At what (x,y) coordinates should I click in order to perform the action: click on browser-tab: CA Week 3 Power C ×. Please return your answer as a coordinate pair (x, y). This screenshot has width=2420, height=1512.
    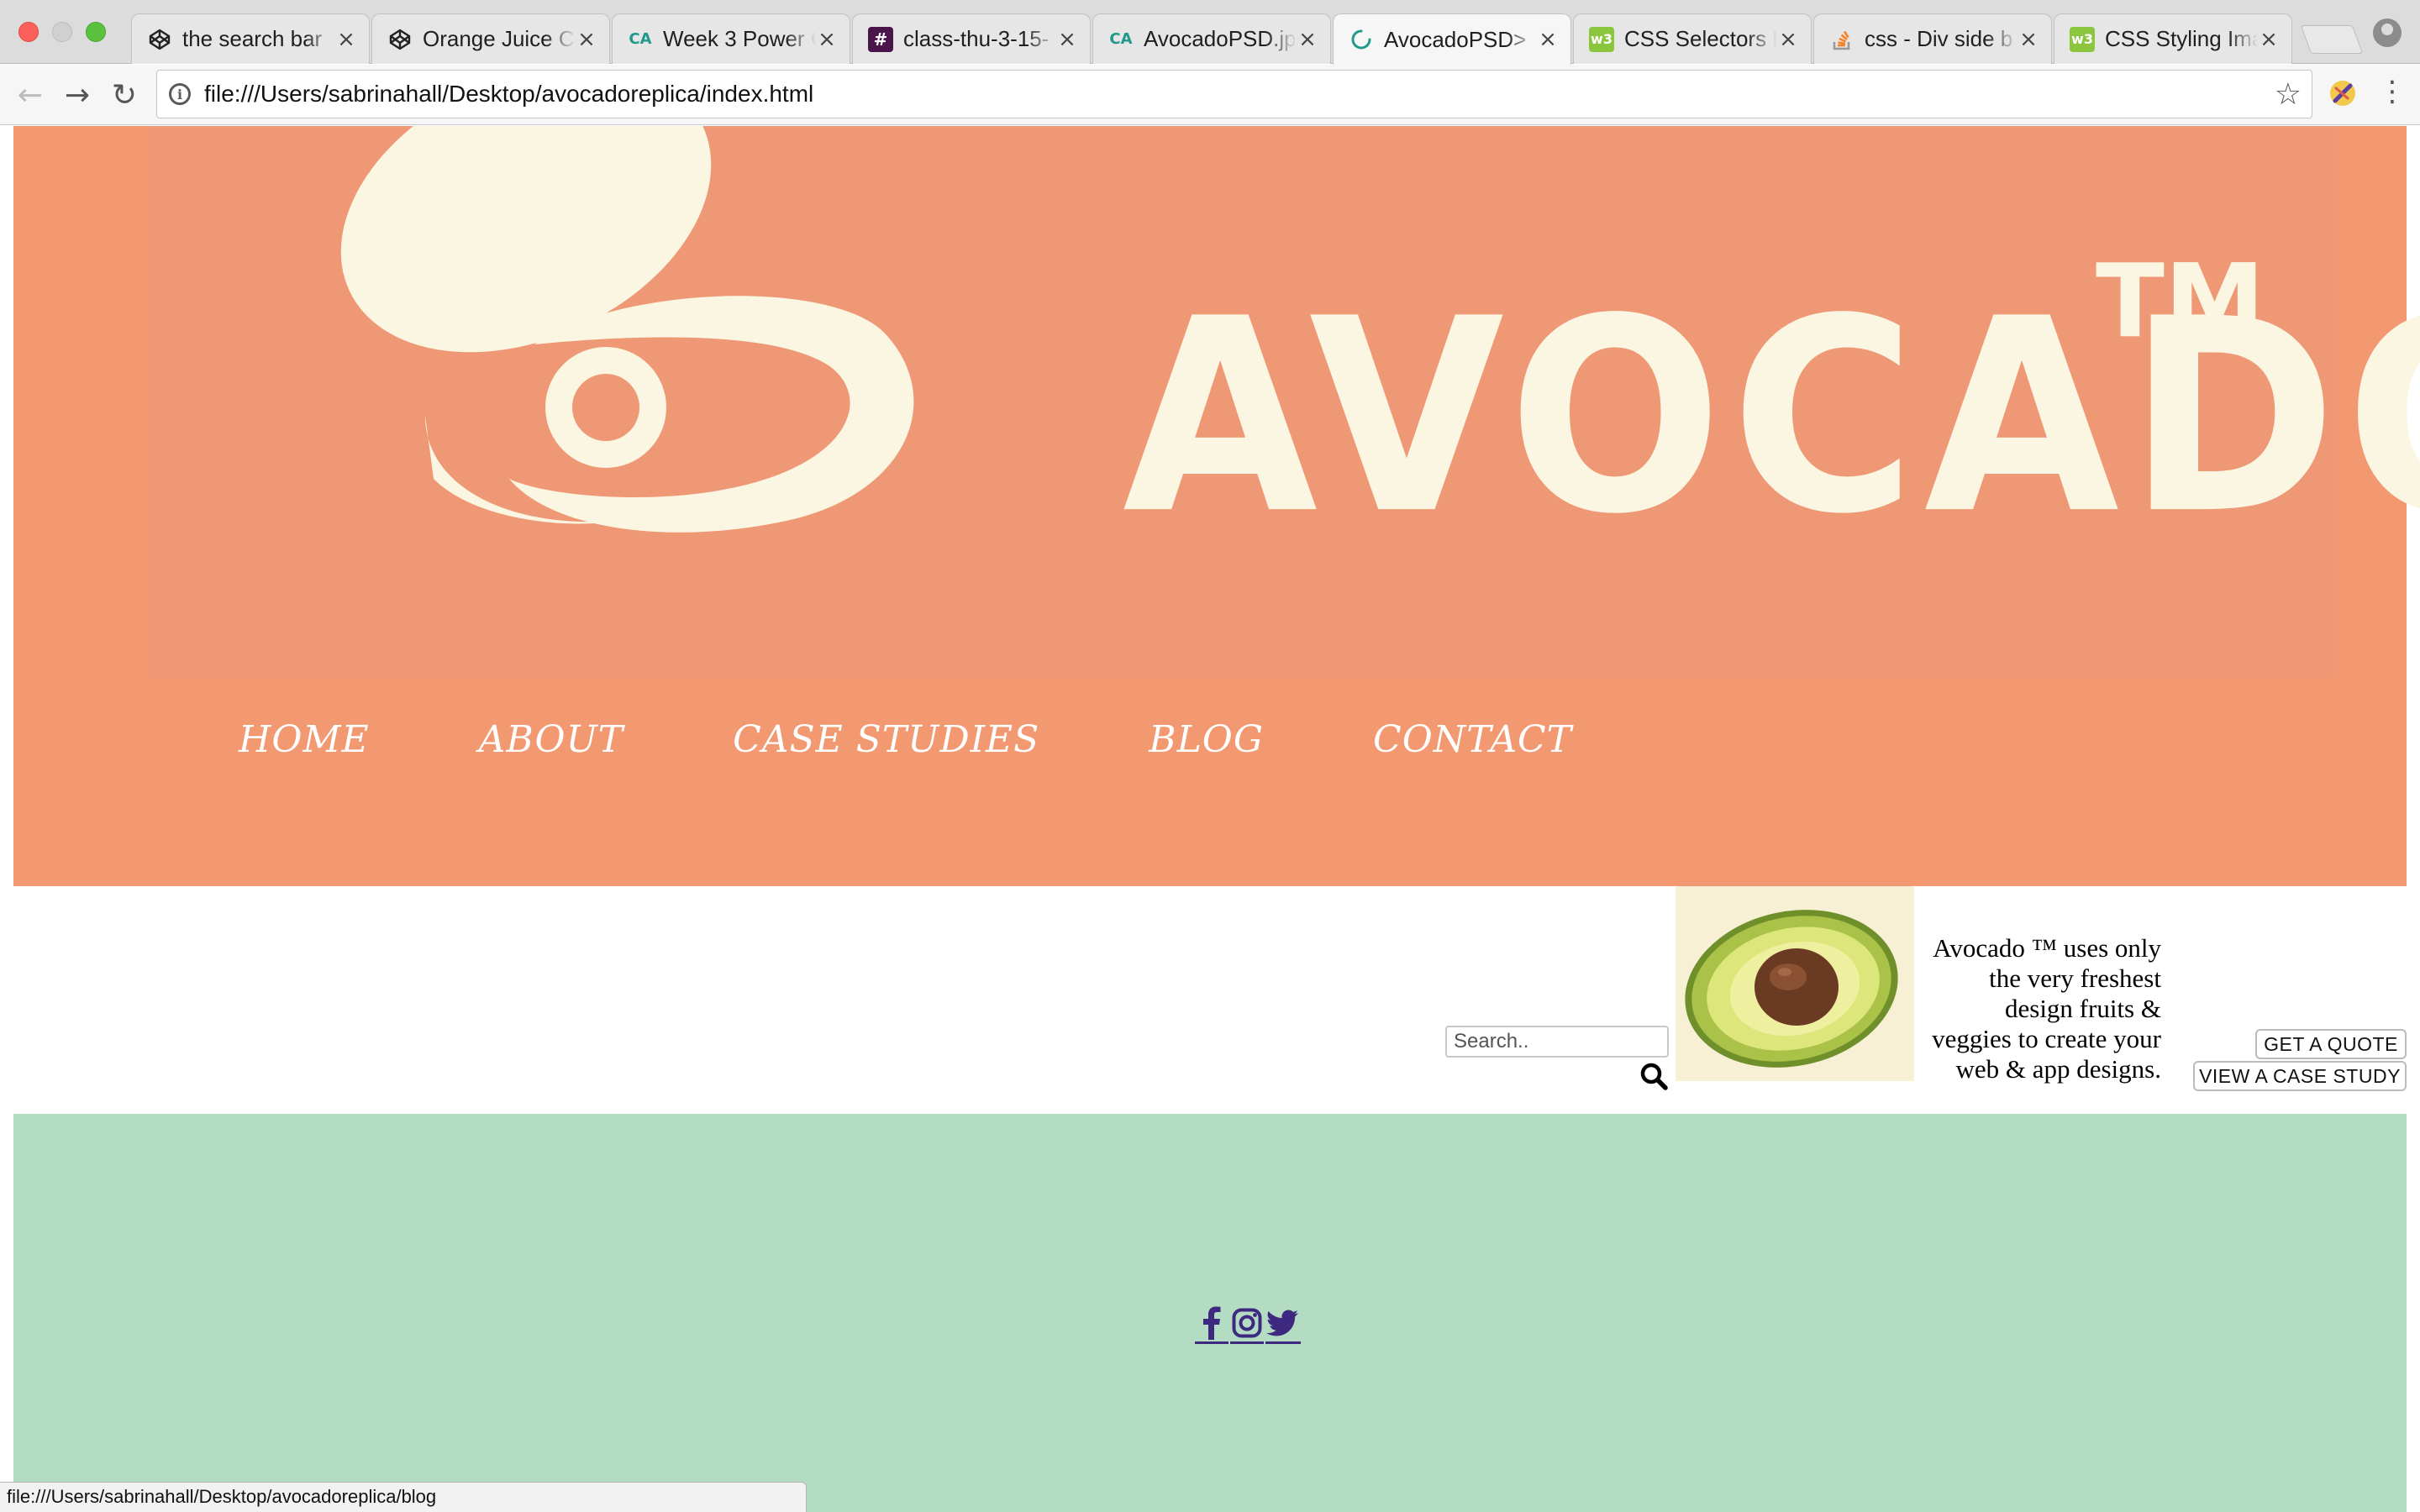
    Looking at the image, I should click on (731, 38).